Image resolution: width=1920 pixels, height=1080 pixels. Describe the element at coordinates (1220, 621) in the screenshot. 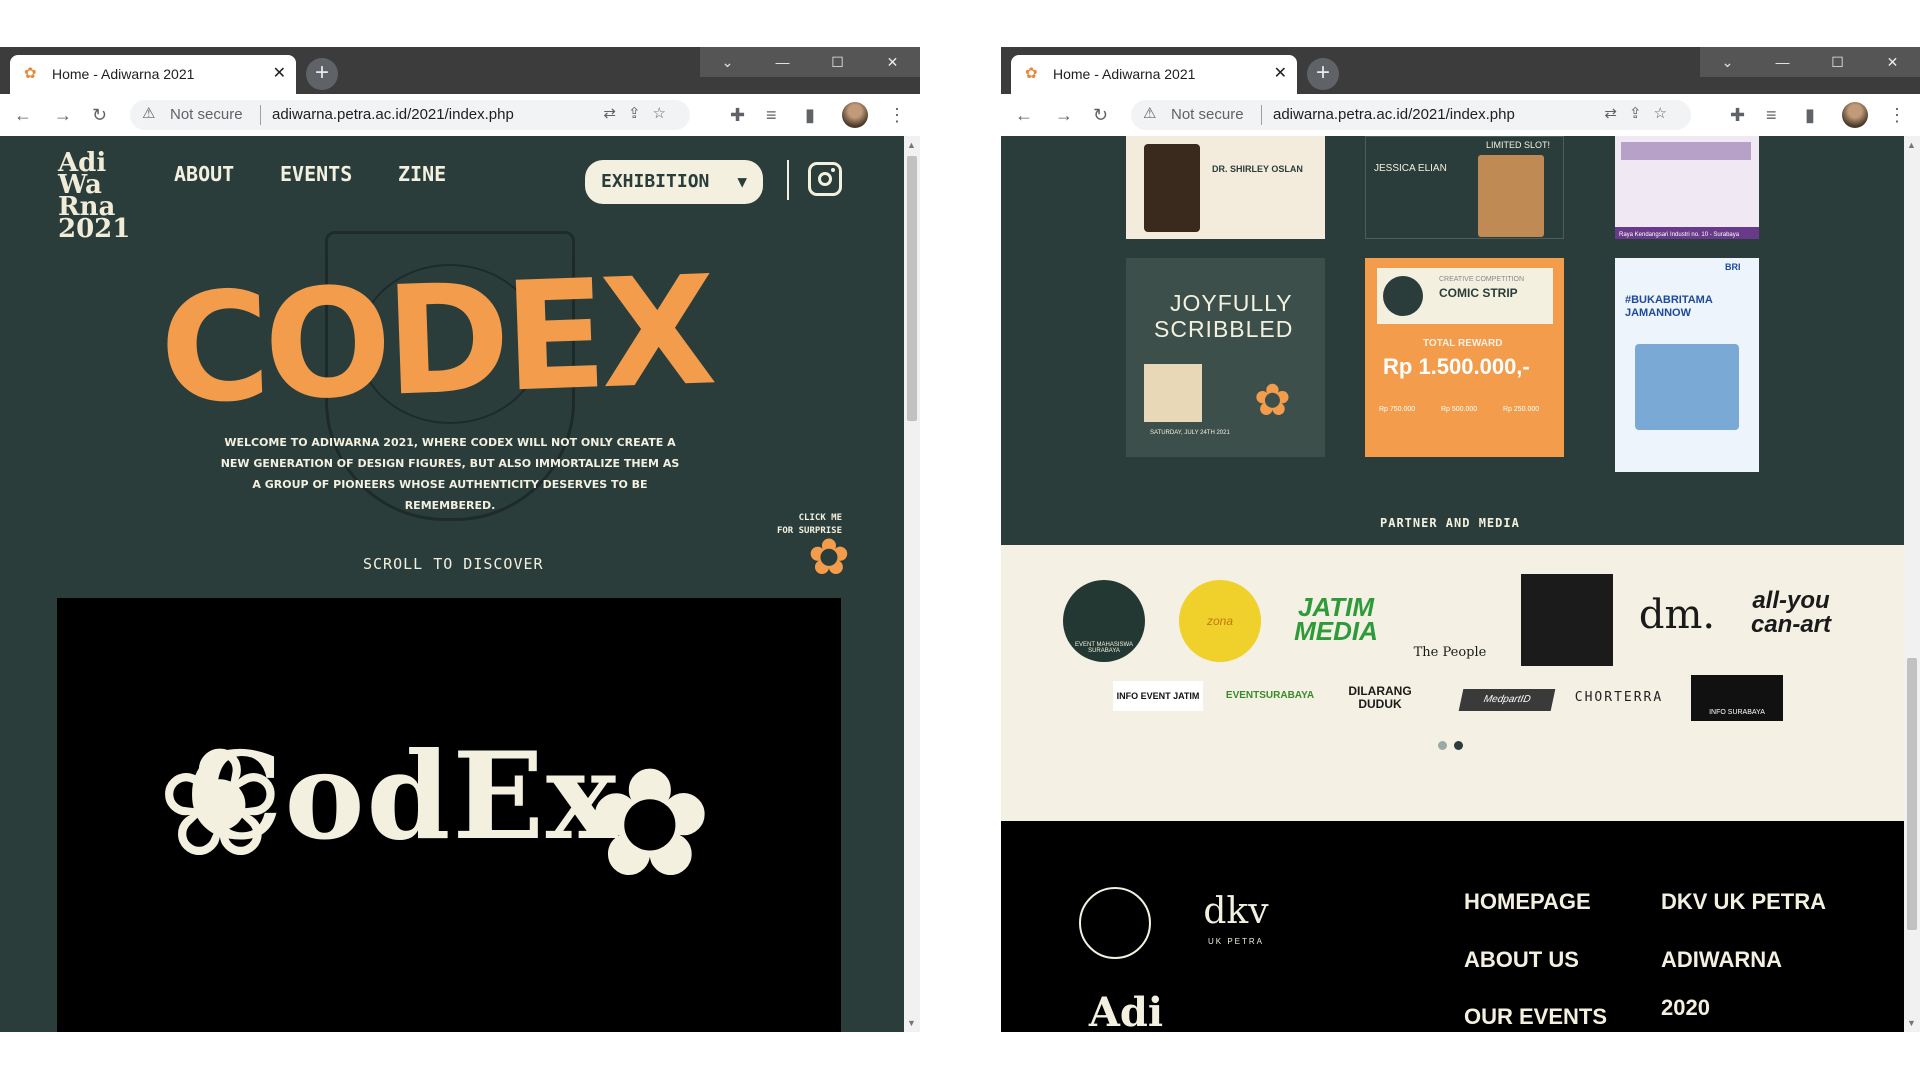

I see `partner-logo: zona` at that location.